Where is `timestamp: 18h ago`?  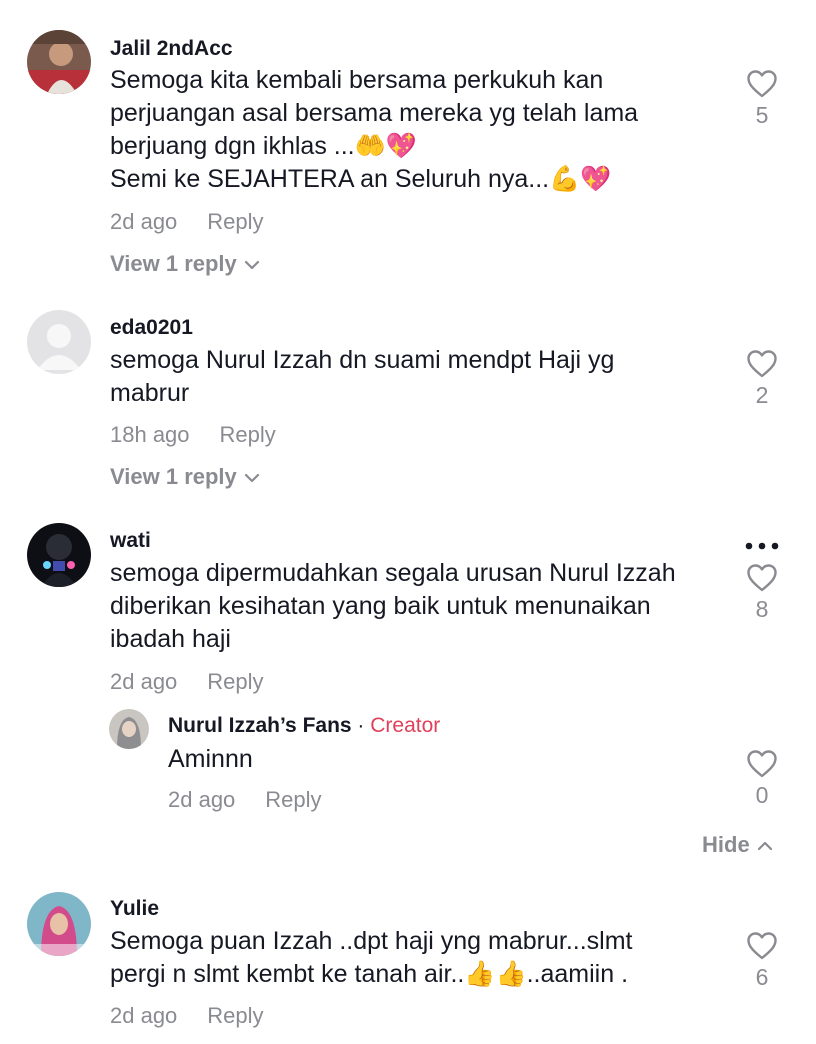 timestamp: 18h ago is located at coordinates (150, 434).